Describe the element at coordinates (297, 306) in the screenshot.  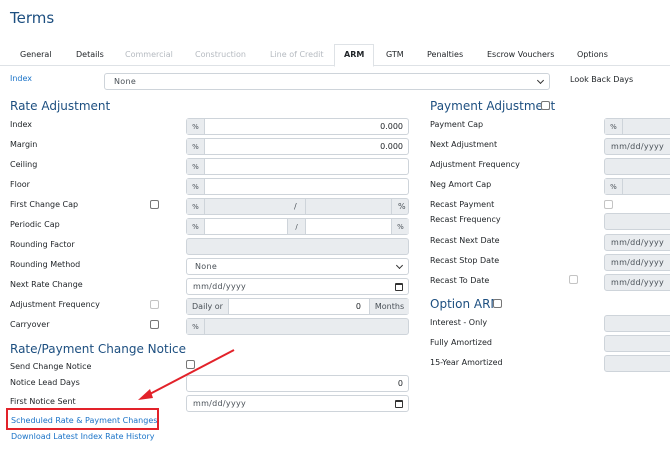
I see `ra-adjustment-frequency-input: Daily or 0 Months` at that location.